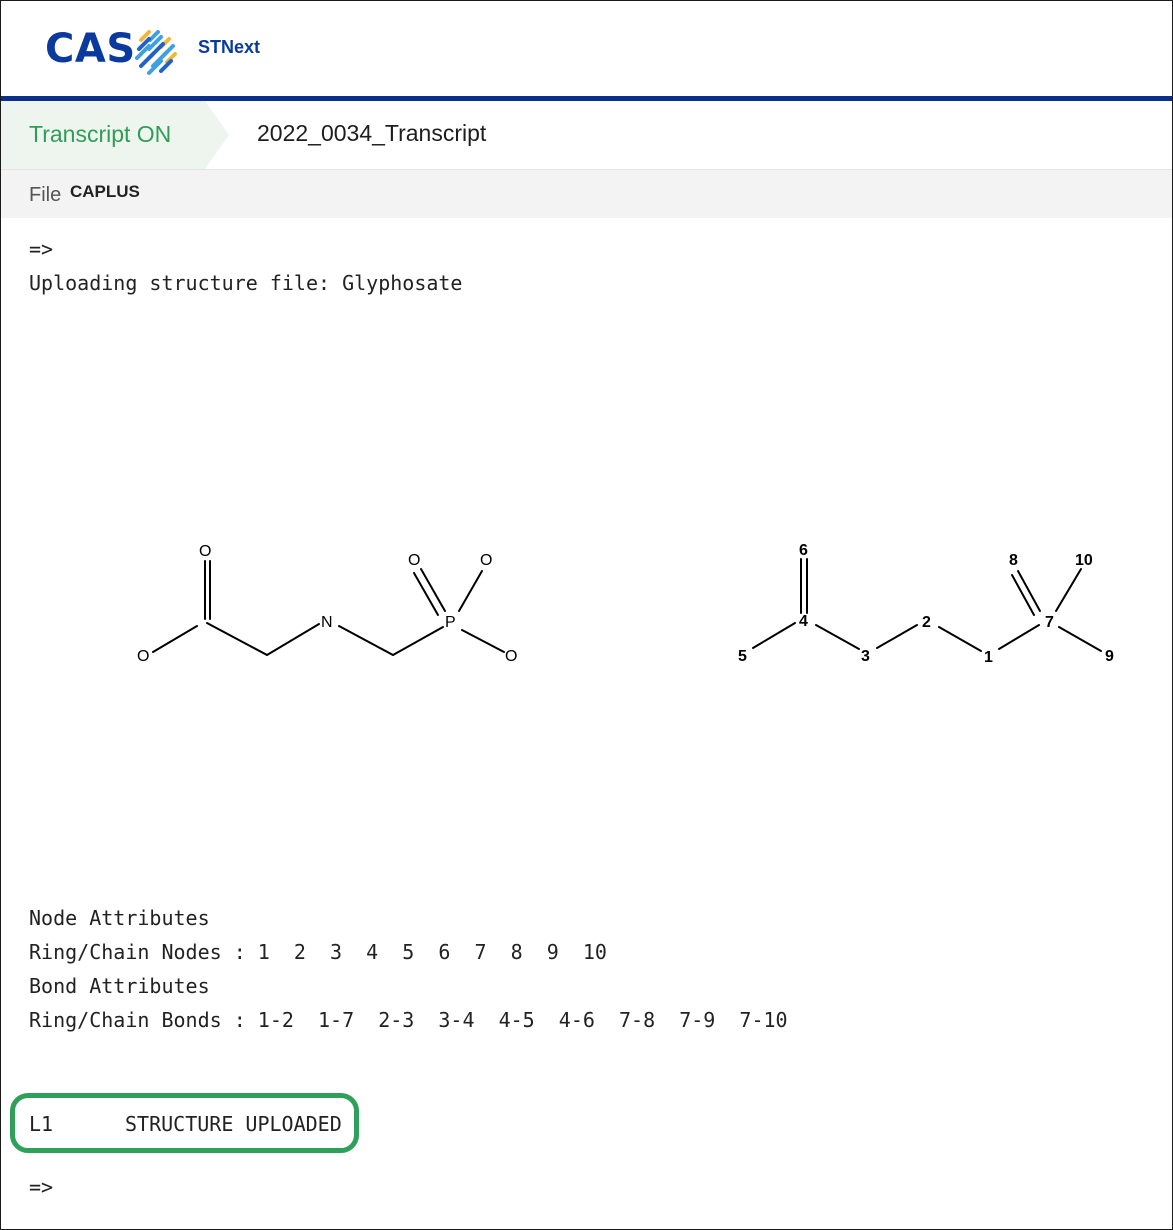 Image resolution: width=1173 pixels, height=1230 pixels. Describe the element at coordinates (586, 135) in the screenshot. I see `transcript-bar: Transcript ON 2022_0034_Transcript` at that location.